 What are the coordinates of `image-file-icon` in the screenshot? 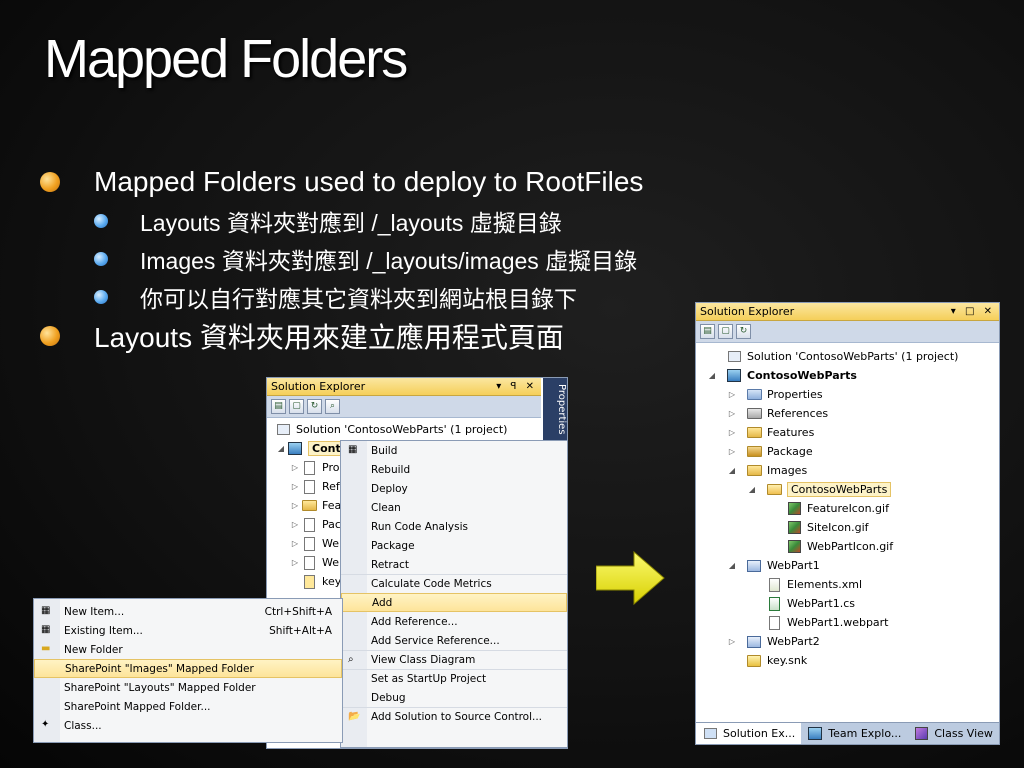 It's located at (794, 509).